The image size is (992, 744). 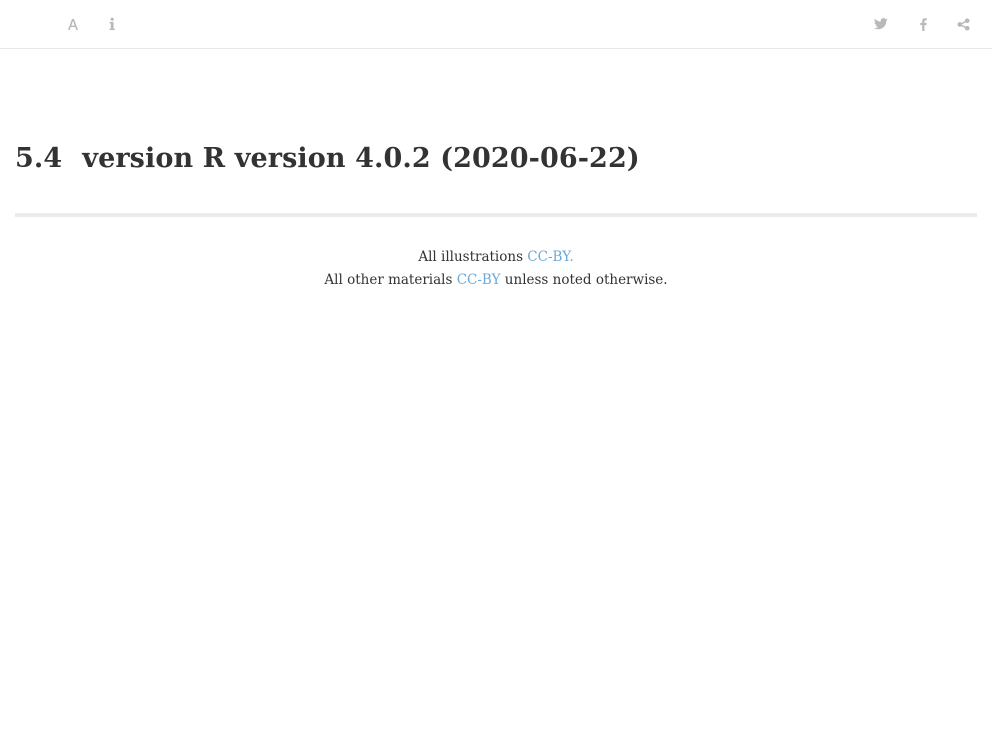 I want to click on twitter-button, so click(x=881, y=24).